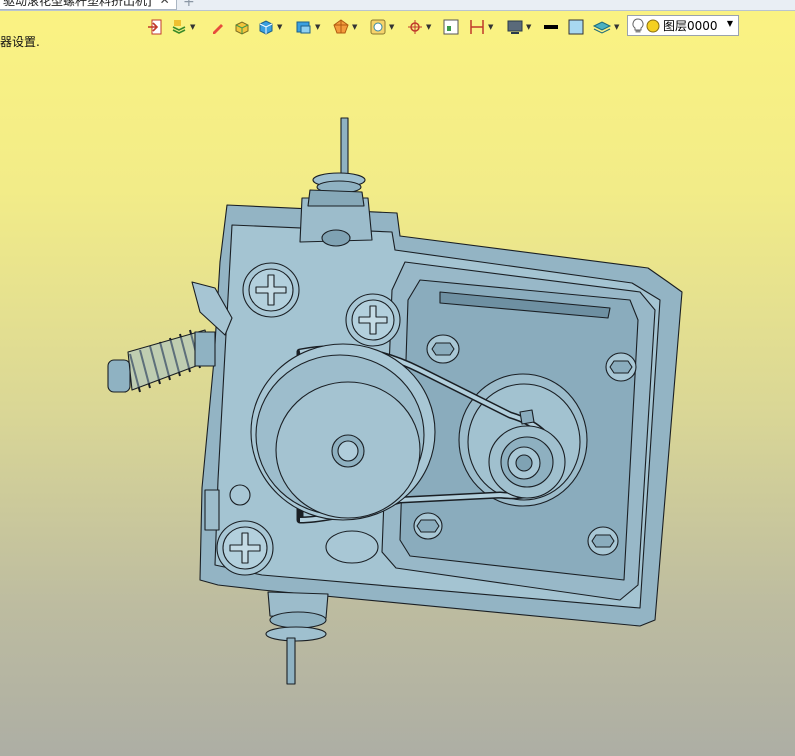  I want to click on tension-spring, so click(161, 361).